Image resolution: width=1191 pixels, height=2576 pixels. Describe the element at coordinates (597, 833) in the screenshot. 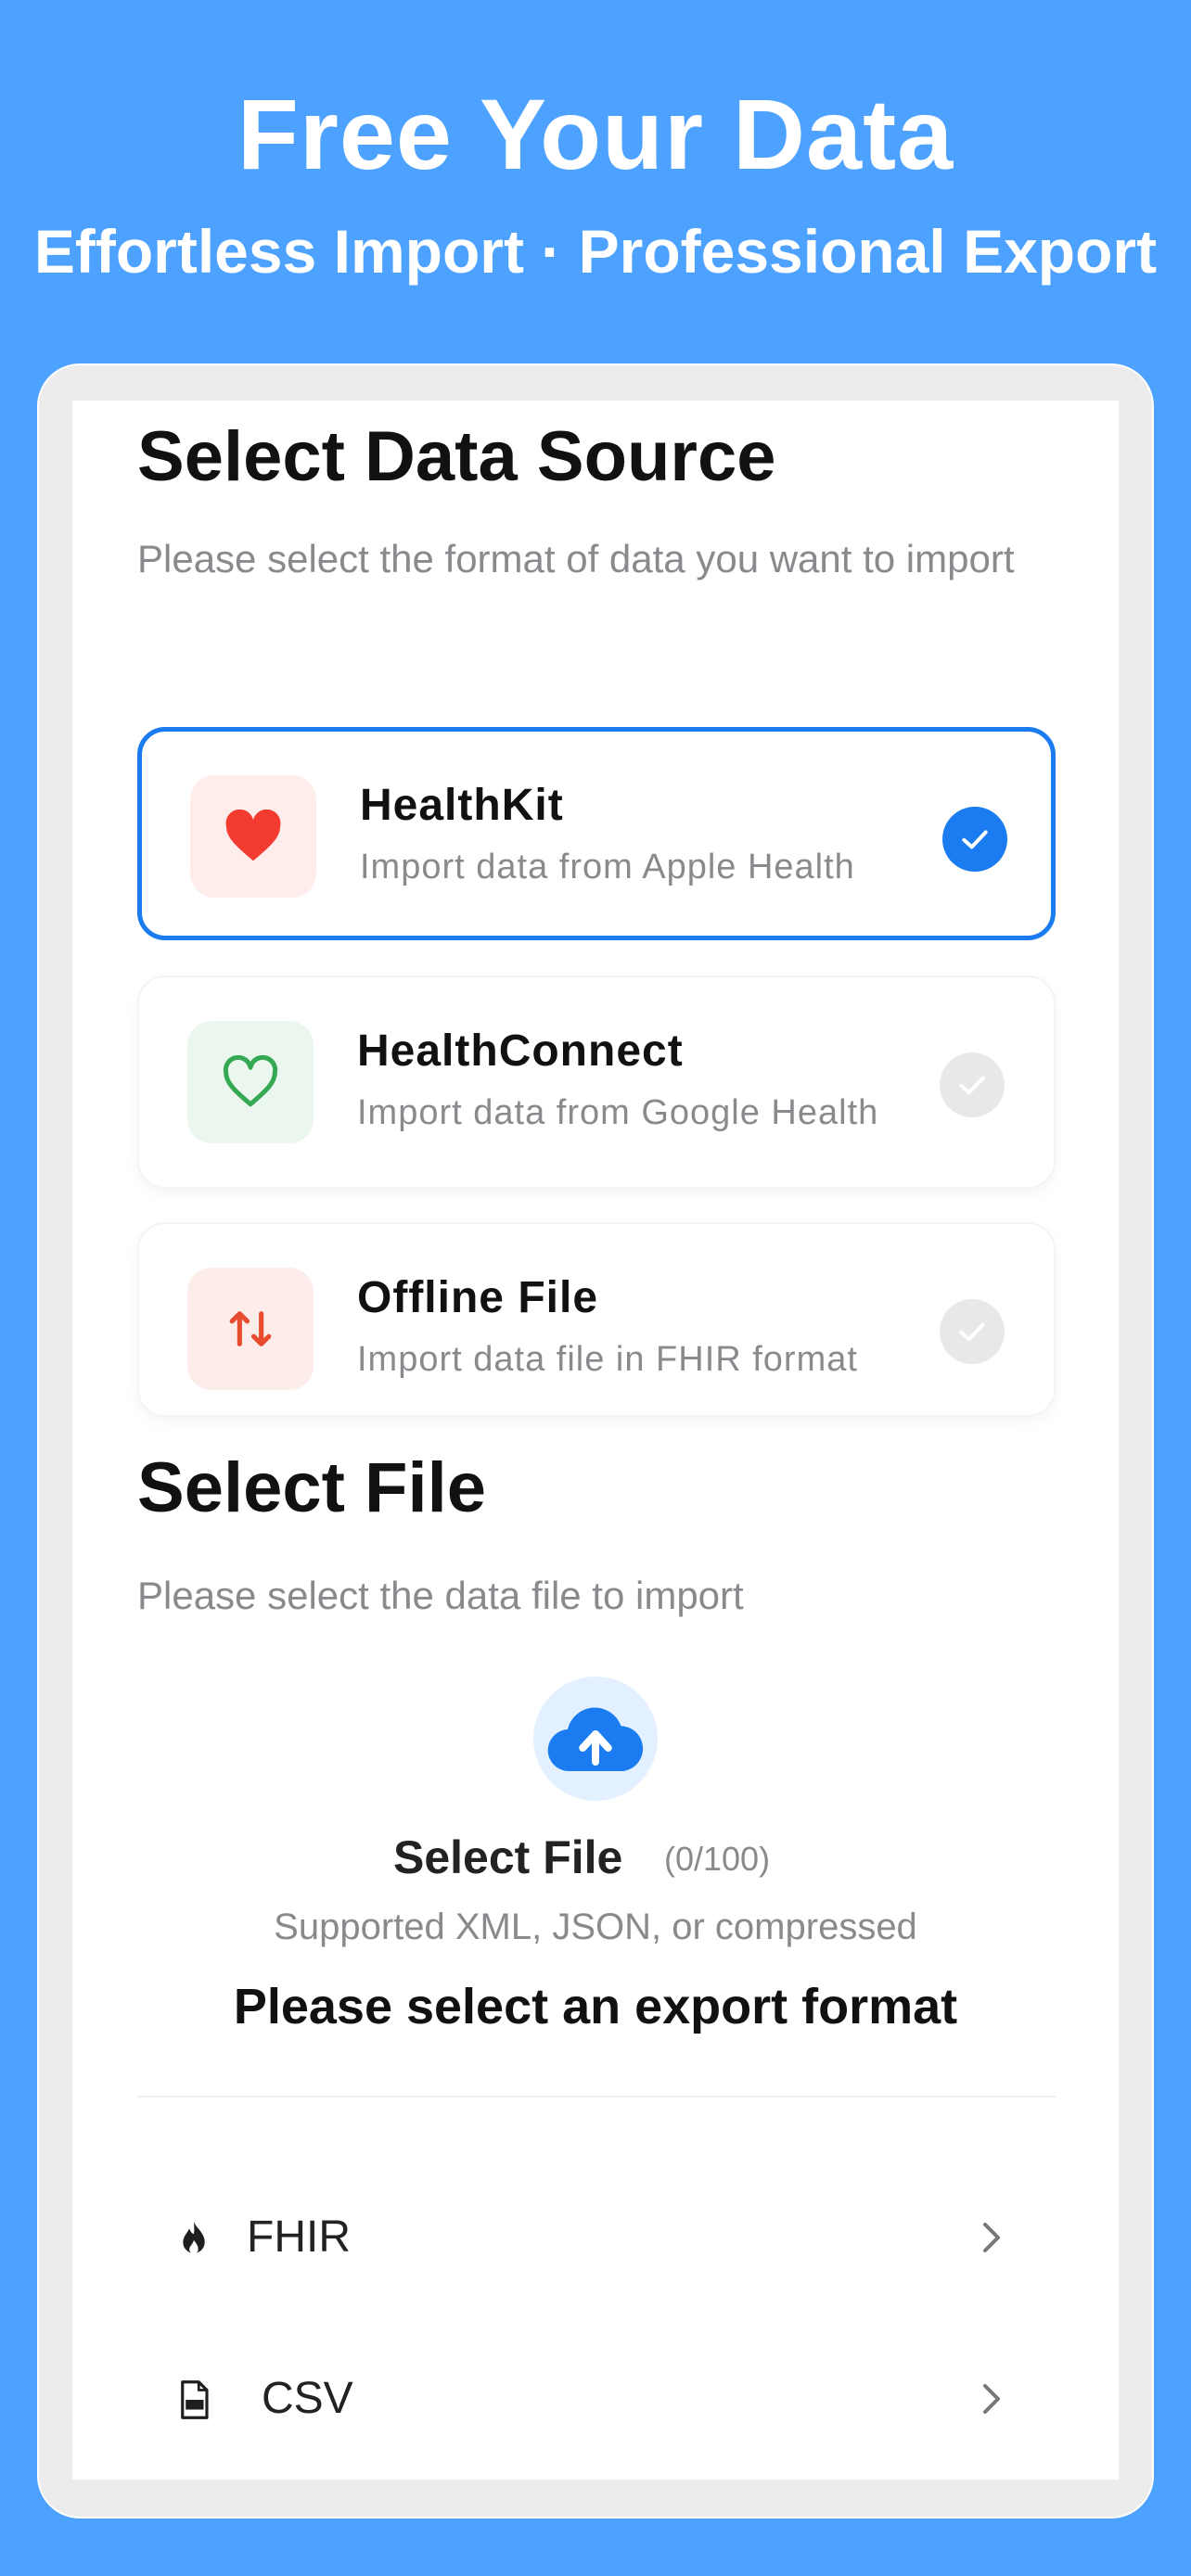

I see `source-option-healthkit: HealthKit Import data from Apple Health` at that location.